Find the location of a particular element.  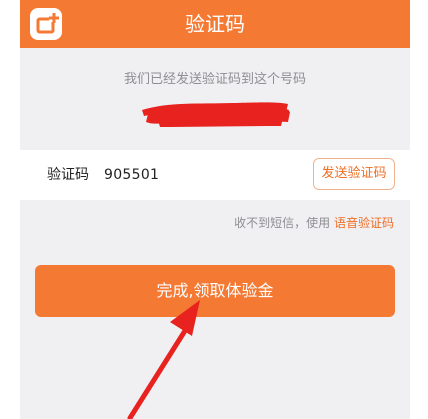

send-code-button: 发送验证码 is located at coordinates (354, 174).